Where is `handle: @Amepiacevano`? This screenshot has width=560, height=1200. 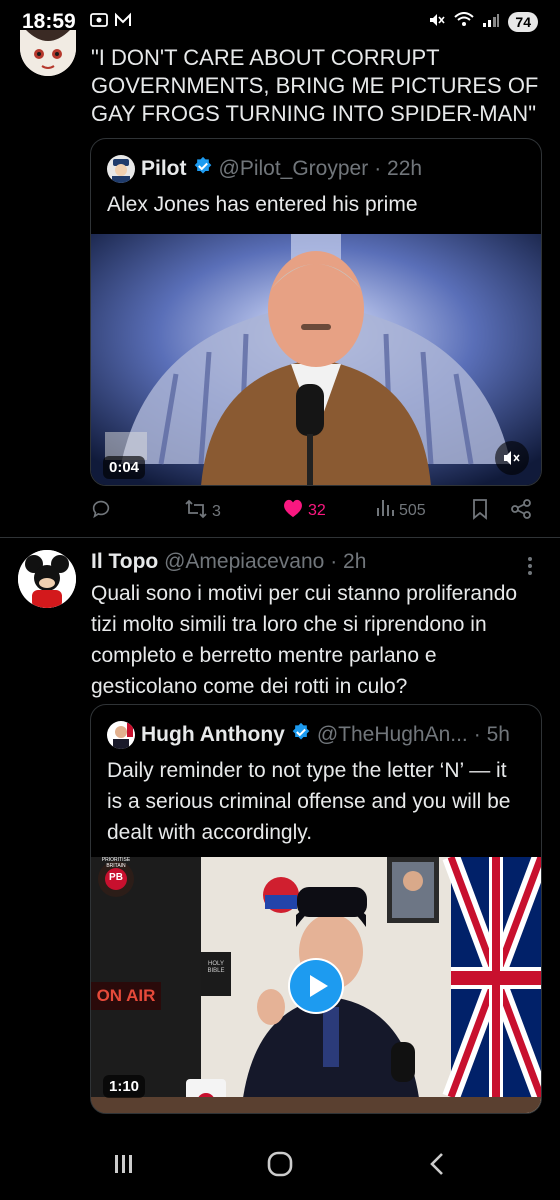 handle: @Amepiacevano is located at coordinates (244, 561).